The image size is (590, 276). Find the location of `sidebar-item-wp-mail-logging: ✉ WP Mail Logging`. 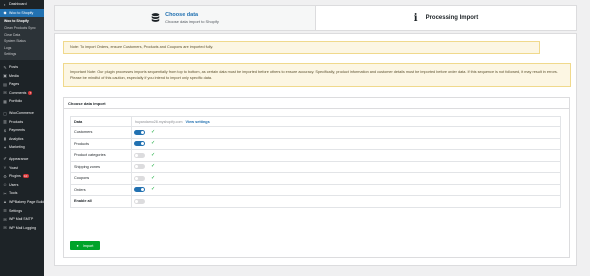

sidebar-item-wp-mail-logging: ✉ WP Mail Logging is located at coordinates (22, 227).